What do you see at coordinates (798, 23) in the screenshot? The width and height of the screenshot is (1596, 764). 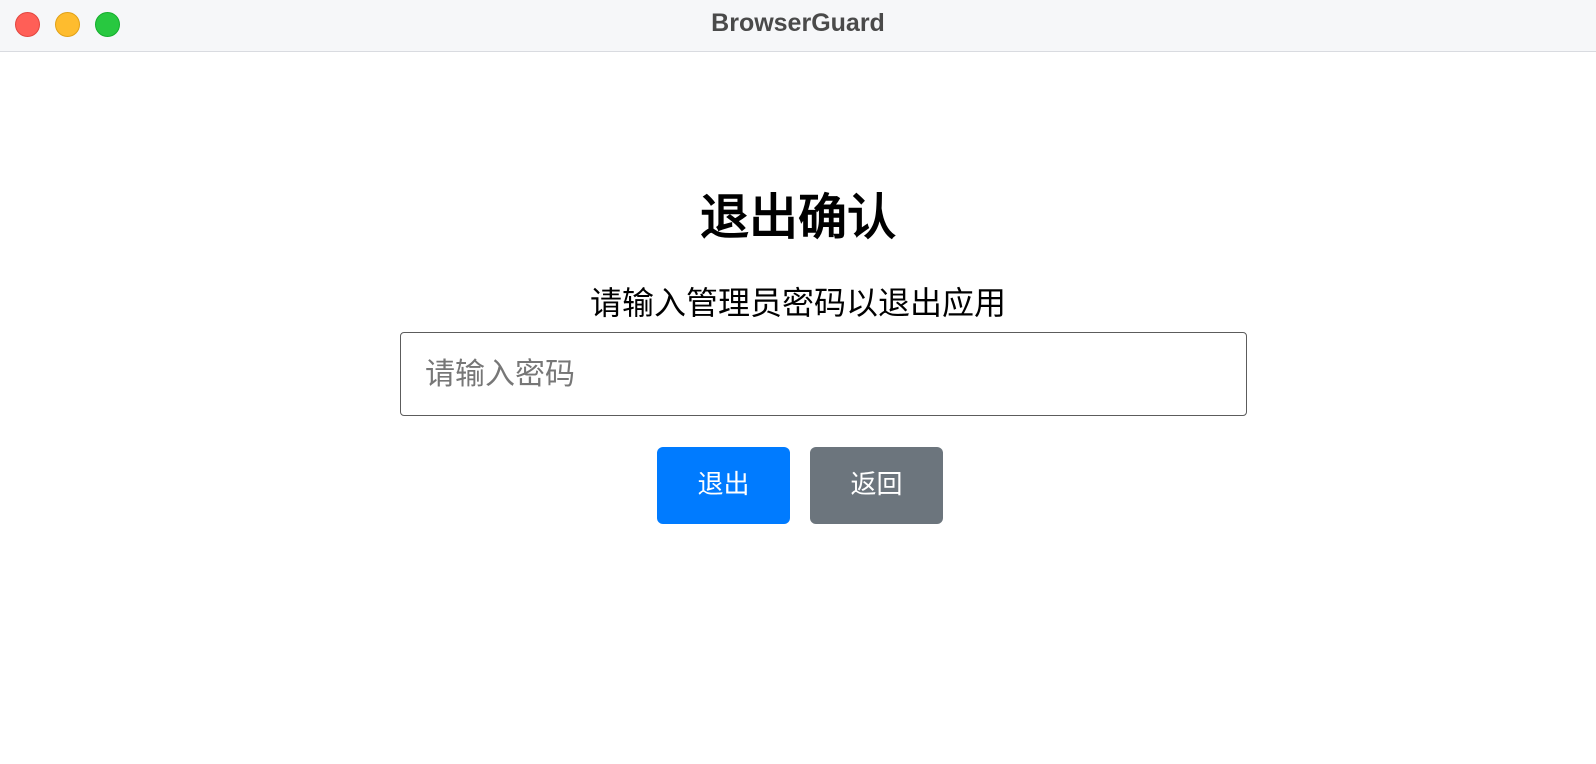 I see `window-title: BrowserGuard` at bounding box center [798, 23].